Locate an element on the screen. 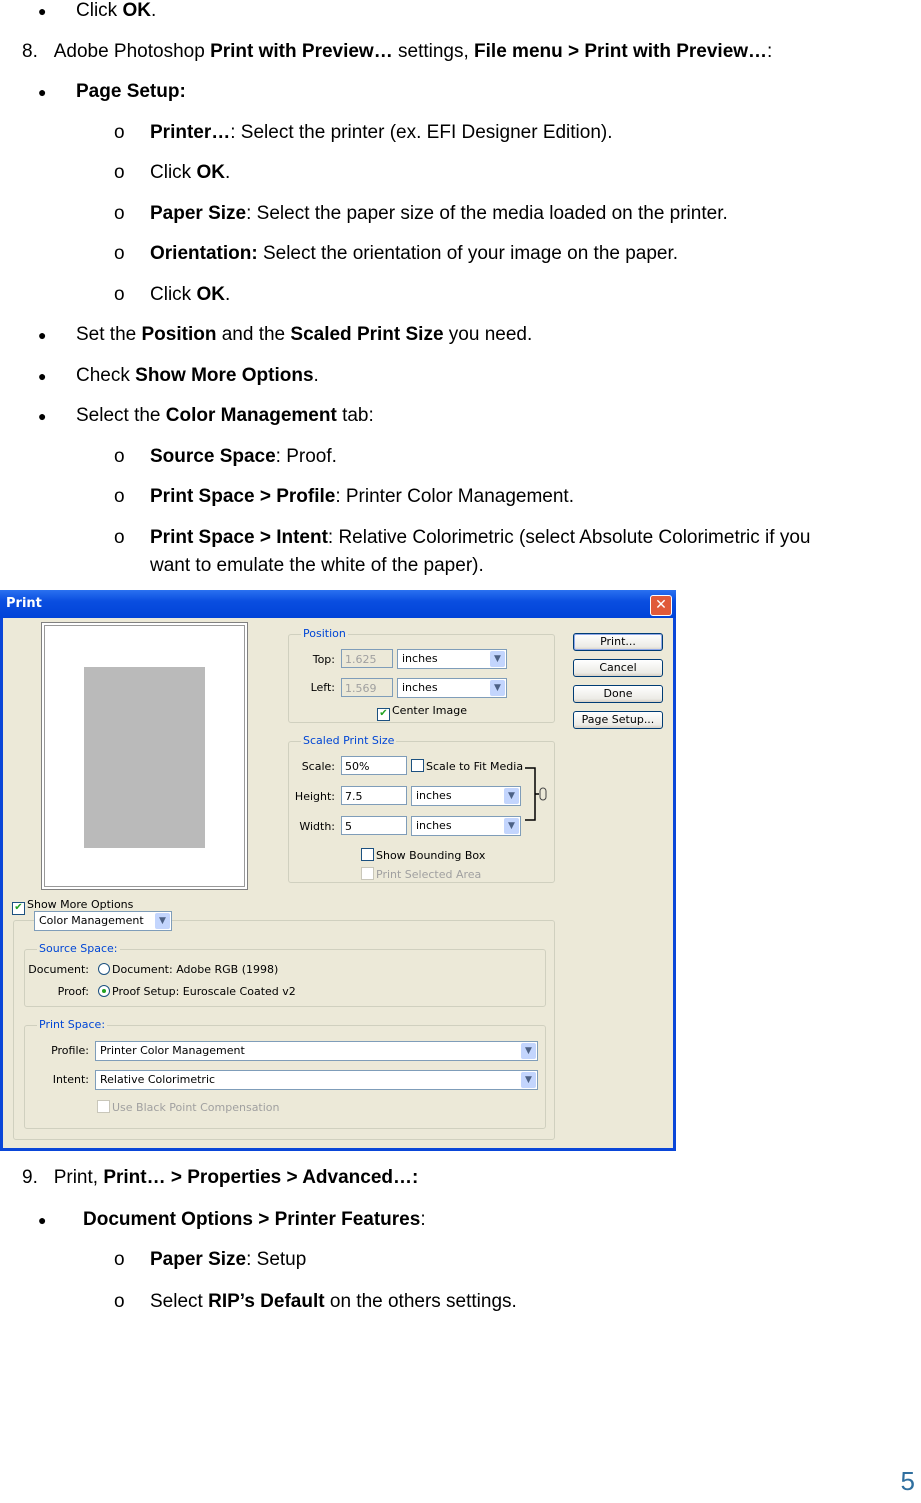  width-unit-select: inches ▼ is located at coordinates (466, 826).